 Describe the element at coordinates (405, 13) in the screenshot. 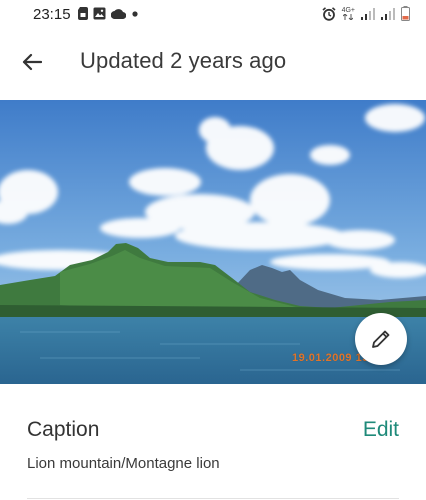

I see `battery-icon` at that location.